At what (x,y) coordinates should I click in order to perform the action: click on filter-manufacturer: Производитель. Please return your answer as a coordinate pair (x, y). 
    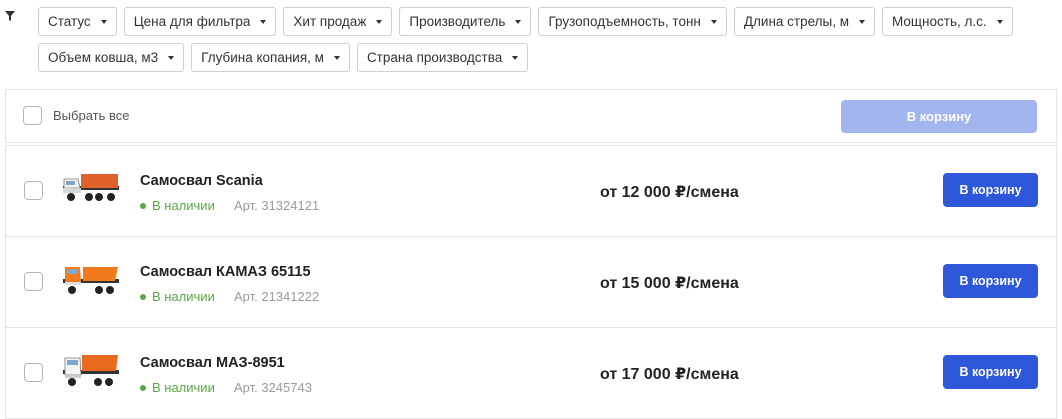
    Looking at the image, I should click on (465, 21).